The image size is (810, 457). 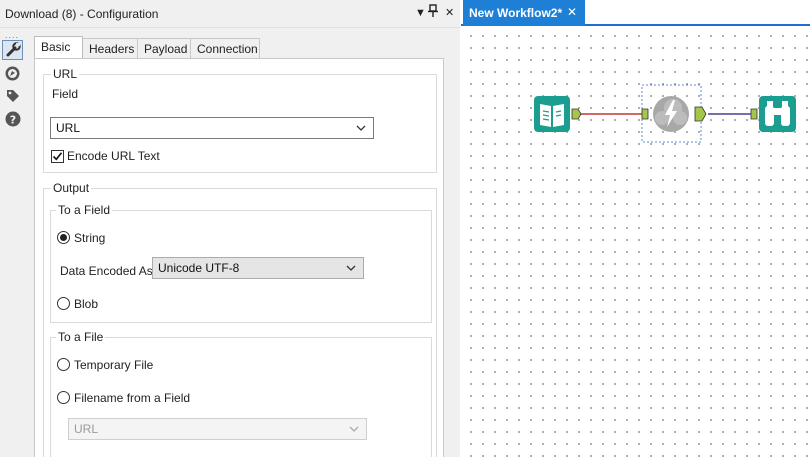 What do you see at coordinates (12, 50) in the screenshot?
I see `configuration-icon` at bounding box center [12, 50].